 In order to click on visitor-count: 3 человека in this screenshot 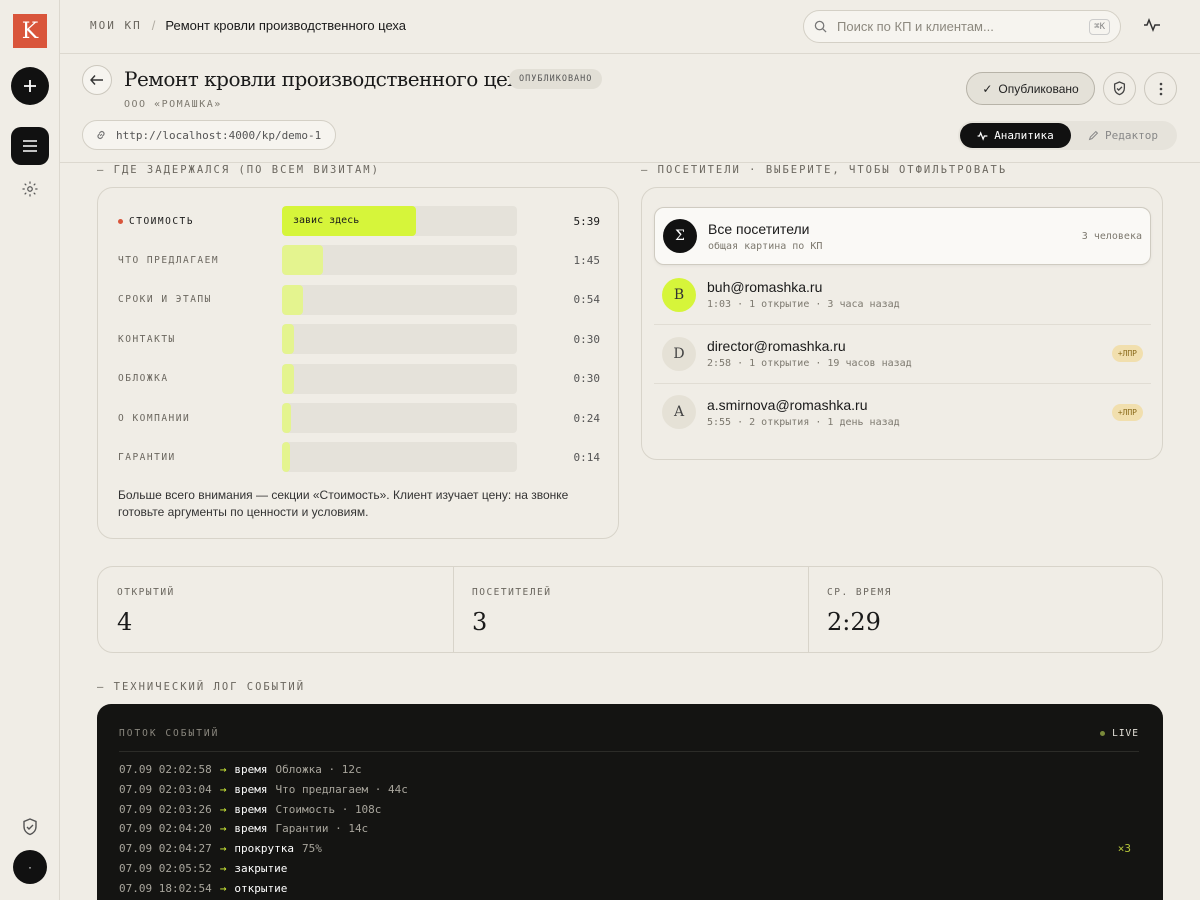, I will do `click(1111, 236)`.